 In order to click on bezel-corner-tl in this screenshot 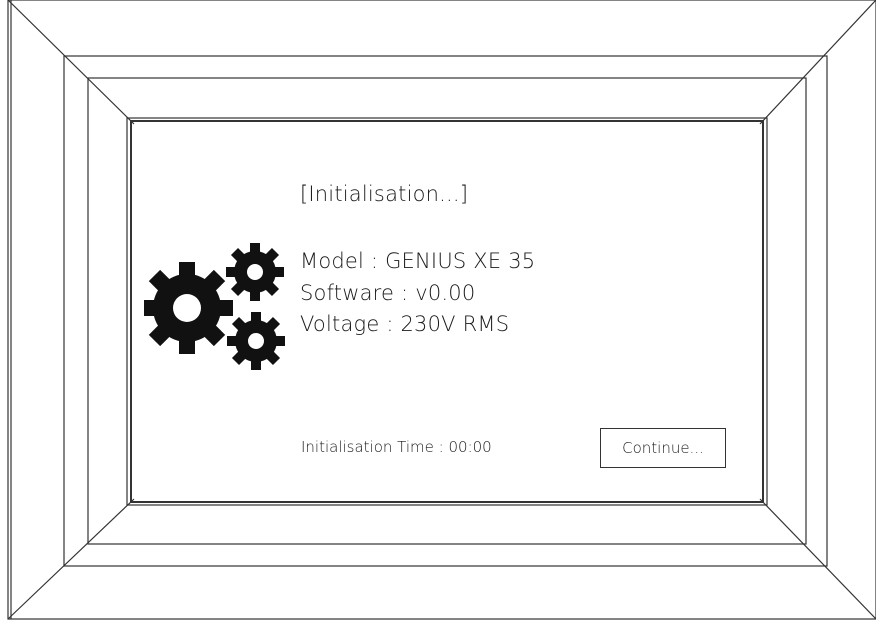, I will do `click(71, 62)`.